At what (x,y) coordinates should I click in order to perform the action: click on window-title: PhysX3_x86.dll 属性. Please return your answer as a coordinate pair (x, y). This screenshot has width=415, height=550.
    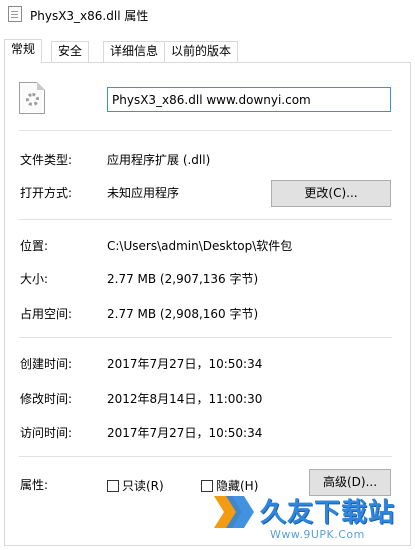
    Looking at the image, I should click on (89, 16).